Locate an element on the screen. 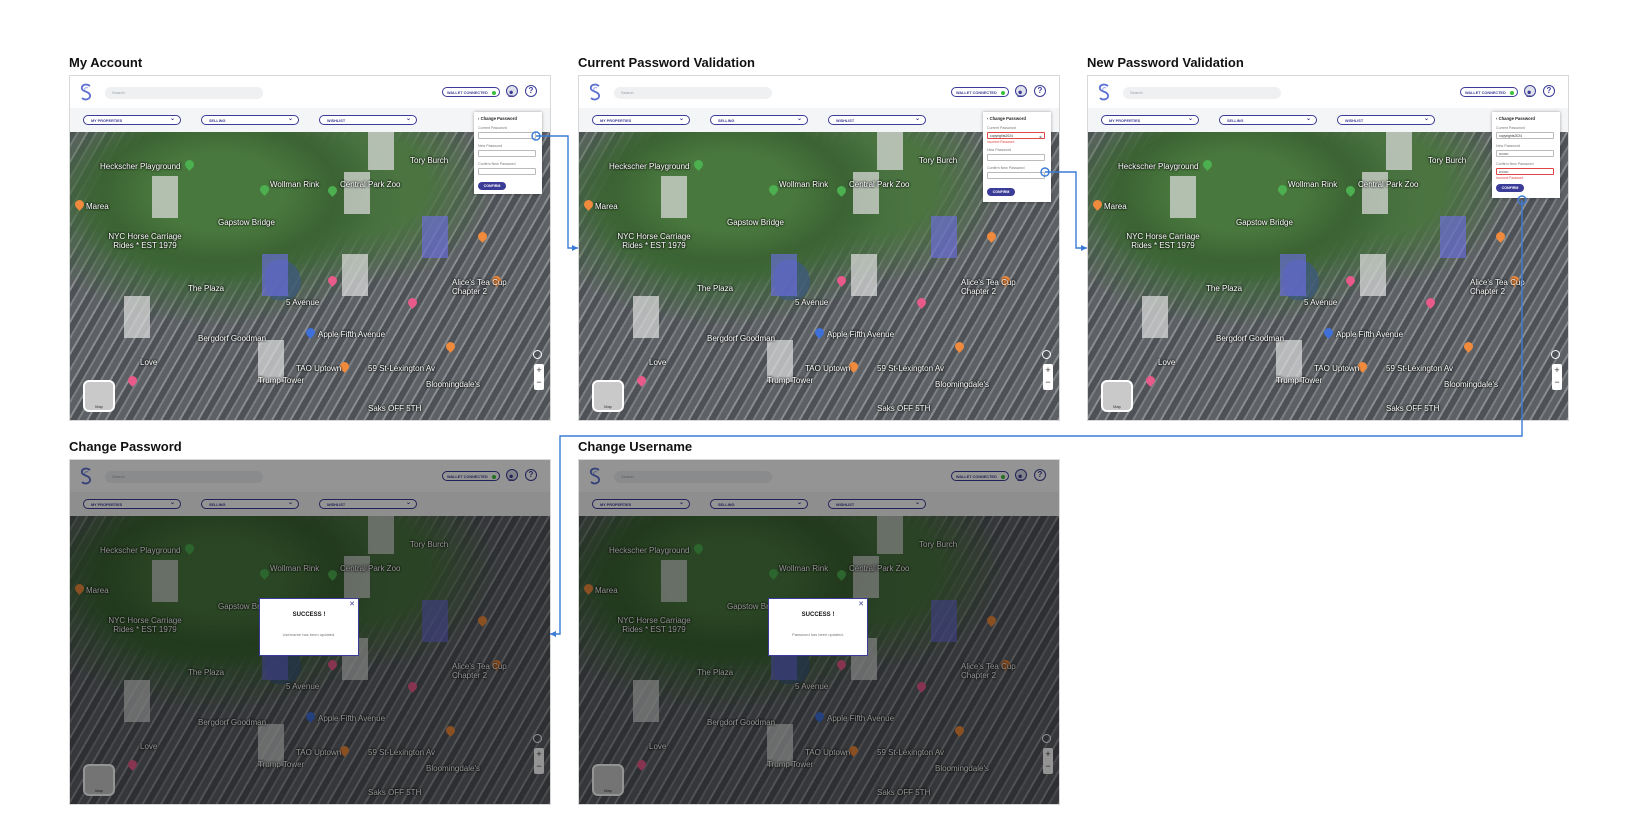 The width and height of the screenshot is (1625, 836). map-label: The Plaza is located at coordinates (715, 288).